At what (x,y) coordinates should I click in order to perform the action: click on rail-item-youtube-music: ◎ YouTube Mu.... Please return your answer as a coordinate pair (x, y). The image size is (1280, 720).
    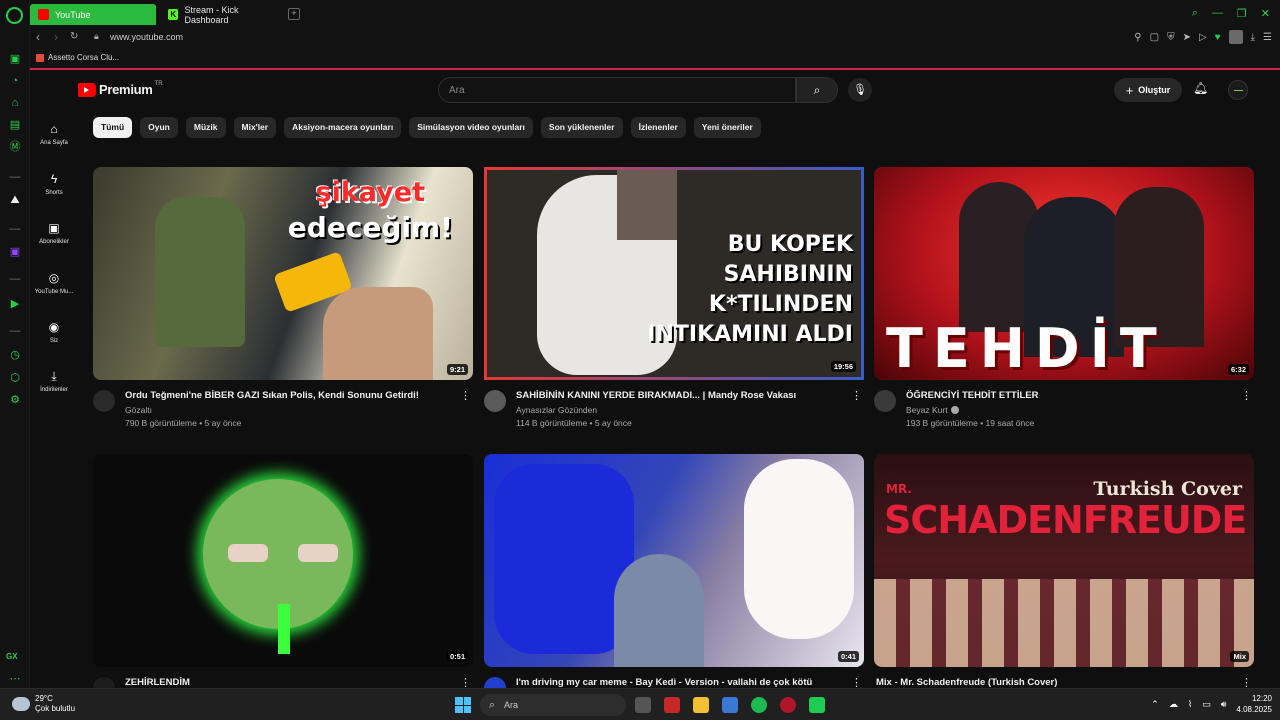
    Looking at the image, I should click on (54, 283).